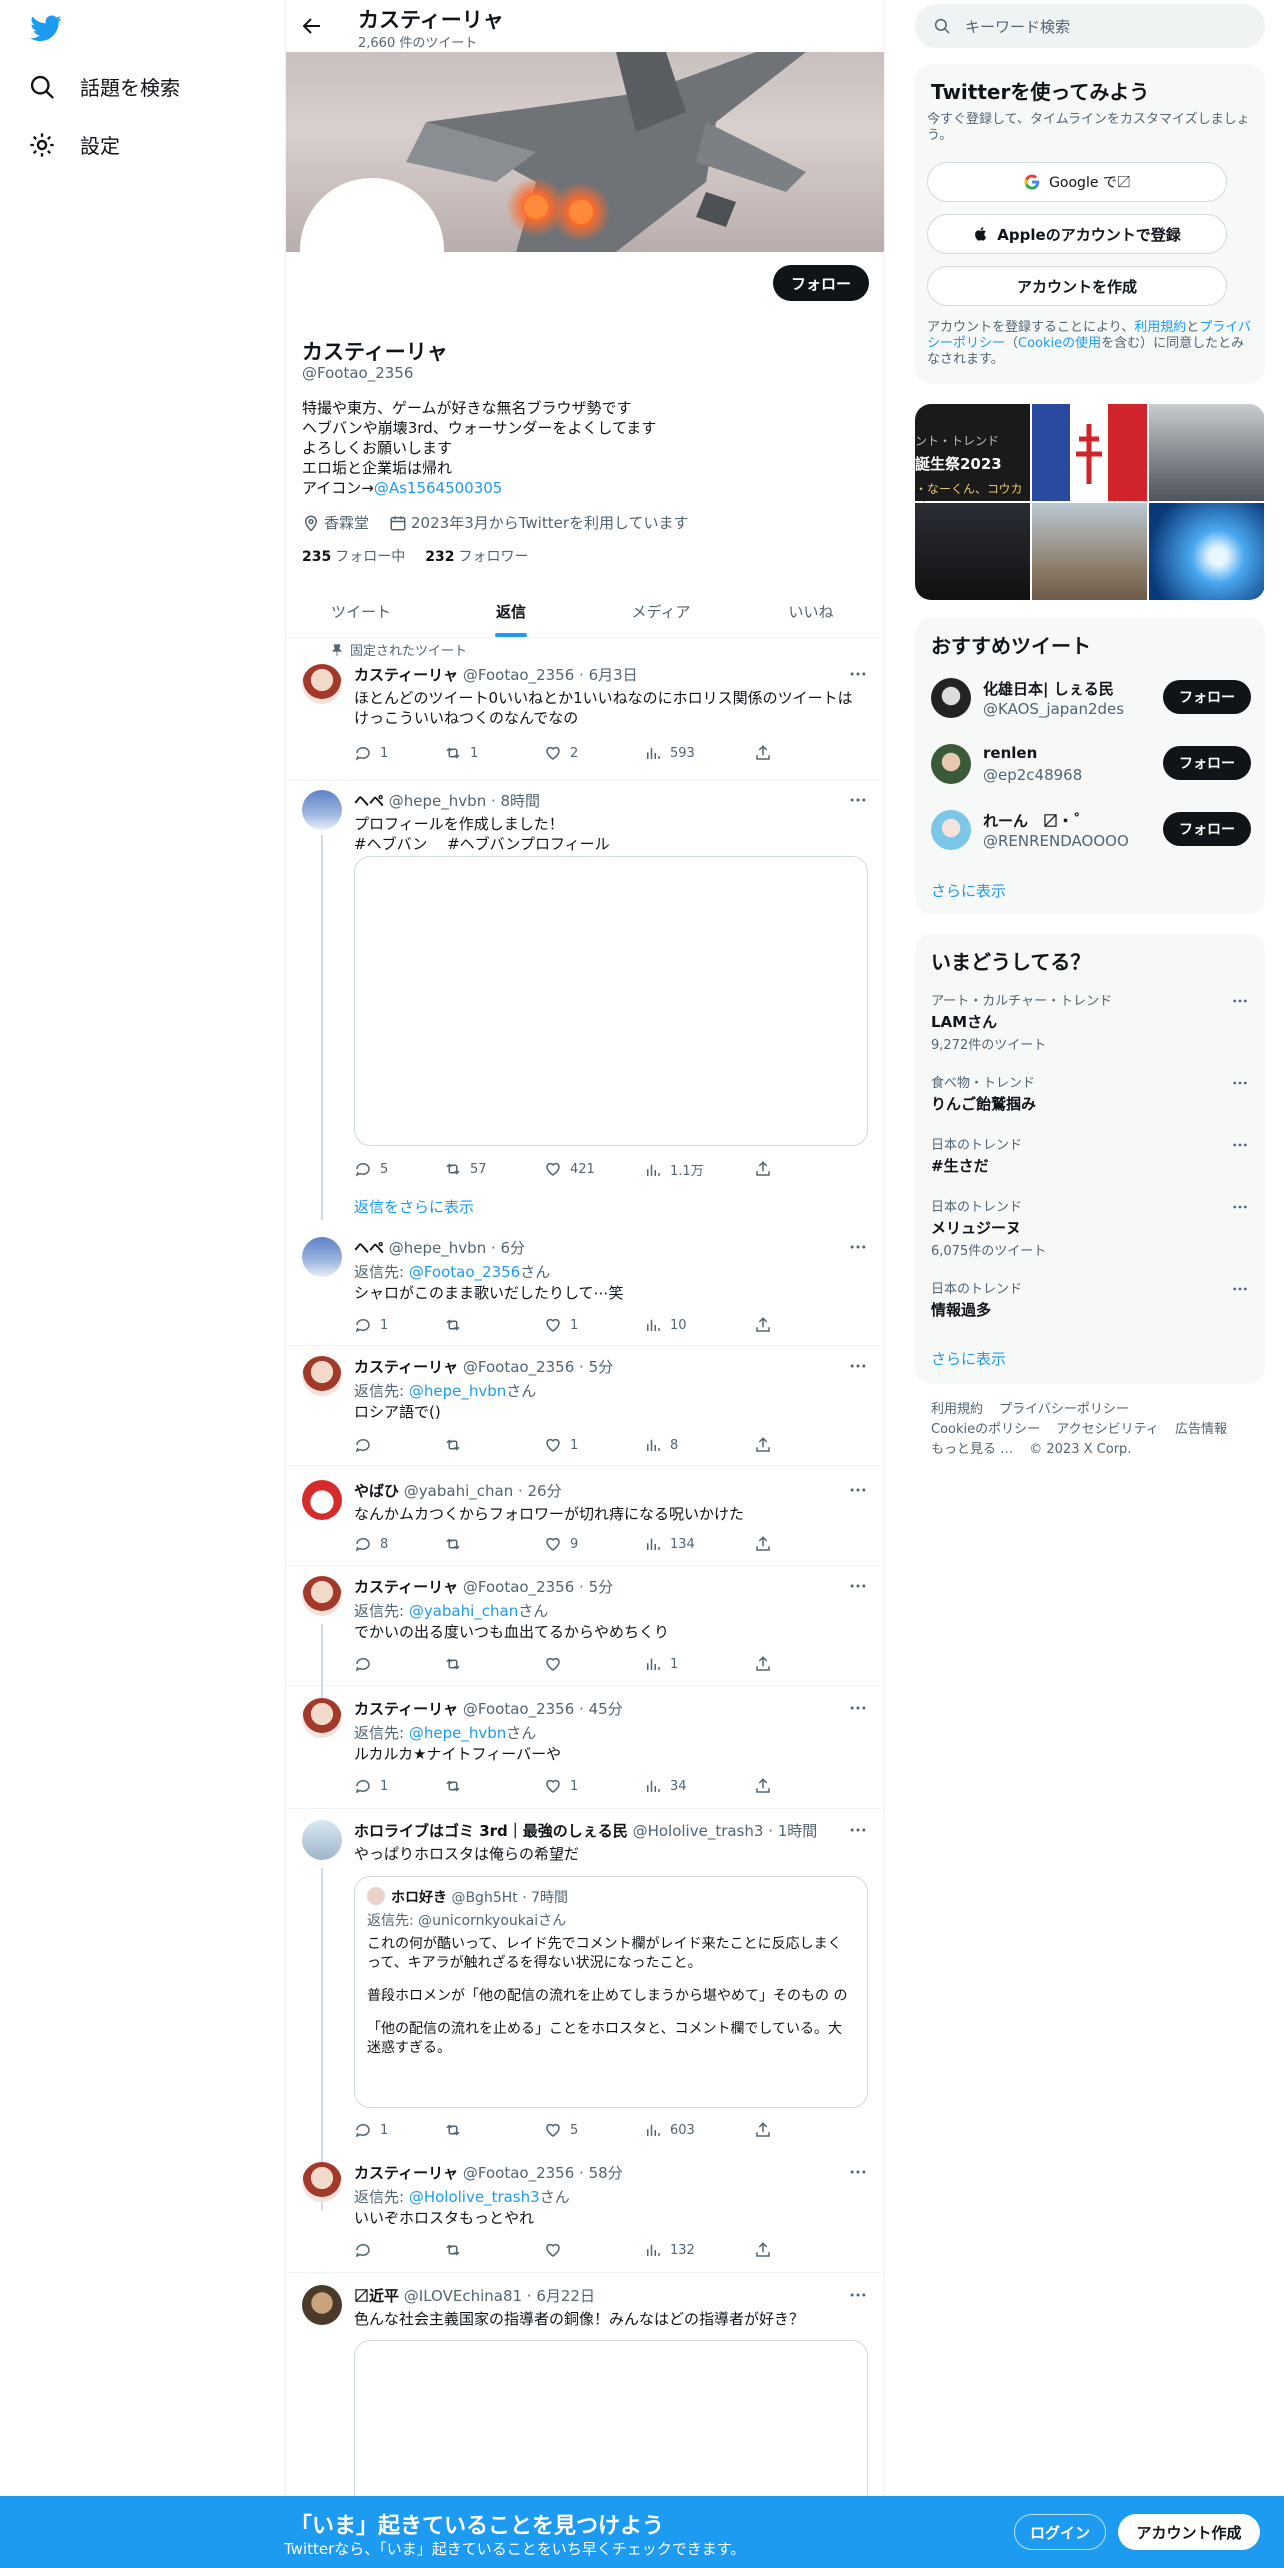 The width and height of the screenshot is (1284, 2568). What do you see at coordinates (661, 1445) in the screenshot?
I see `views-button: 8` at bounding box center [661, 1445].